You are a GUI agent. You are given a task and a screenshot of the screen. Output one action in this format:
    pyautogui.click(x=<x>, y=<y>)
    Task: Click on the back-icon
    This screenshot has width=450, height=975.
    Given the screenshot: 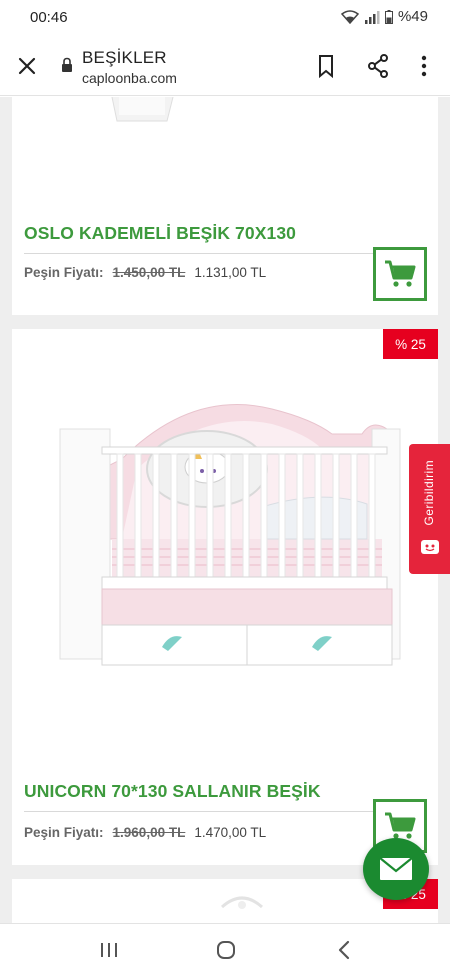 What is the action you would take?
    pyautogui.click(x=344, y=950)
    